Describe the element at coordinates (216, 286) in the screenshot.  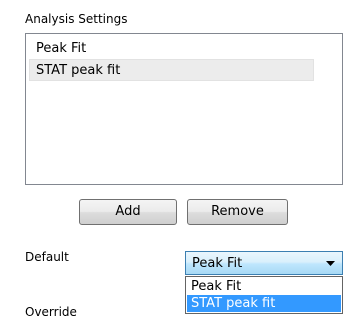
I see `dropdown-option-label: Peak Fit` at that location.